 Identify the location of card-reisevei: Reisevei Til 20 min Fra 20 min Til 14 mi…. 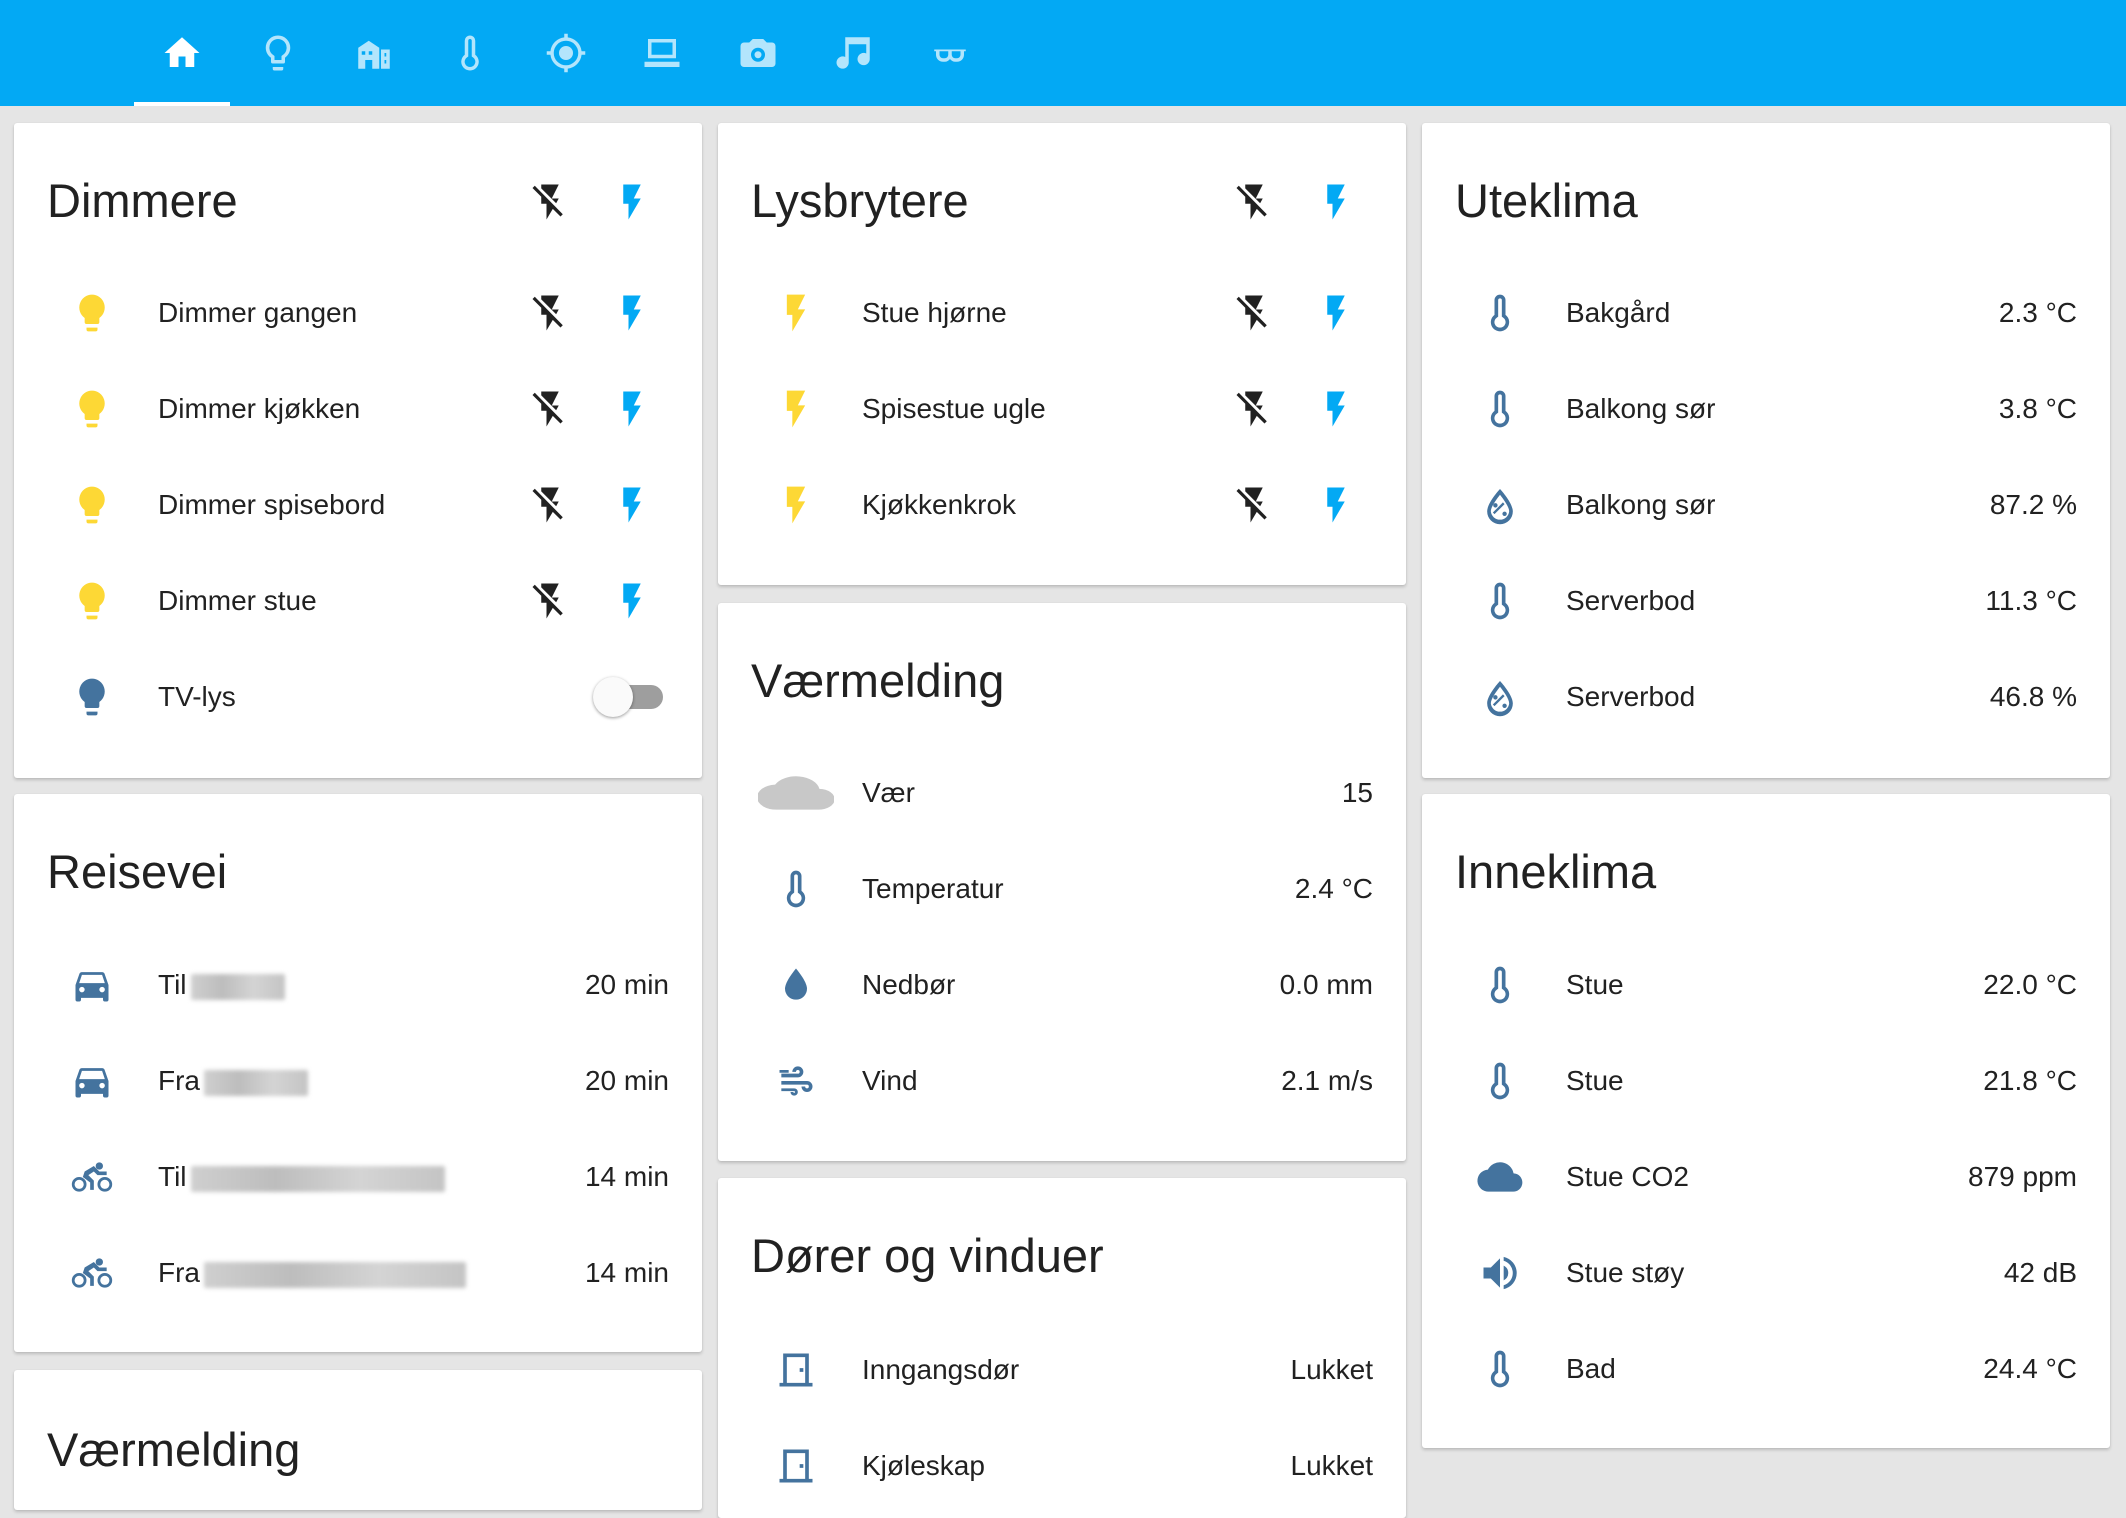
(358, 1073).